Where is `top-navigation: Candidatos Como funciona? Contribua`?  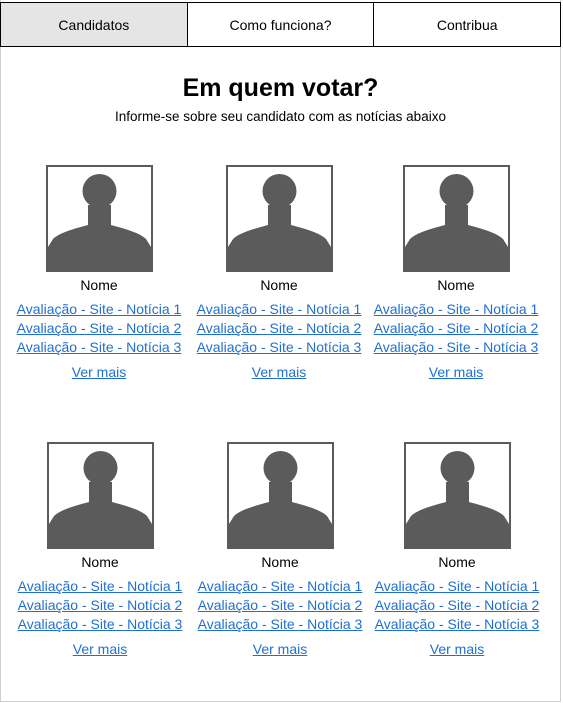
top-navigation: Candidatos Como funciona? Contribua is located at coordinates (280, 24).